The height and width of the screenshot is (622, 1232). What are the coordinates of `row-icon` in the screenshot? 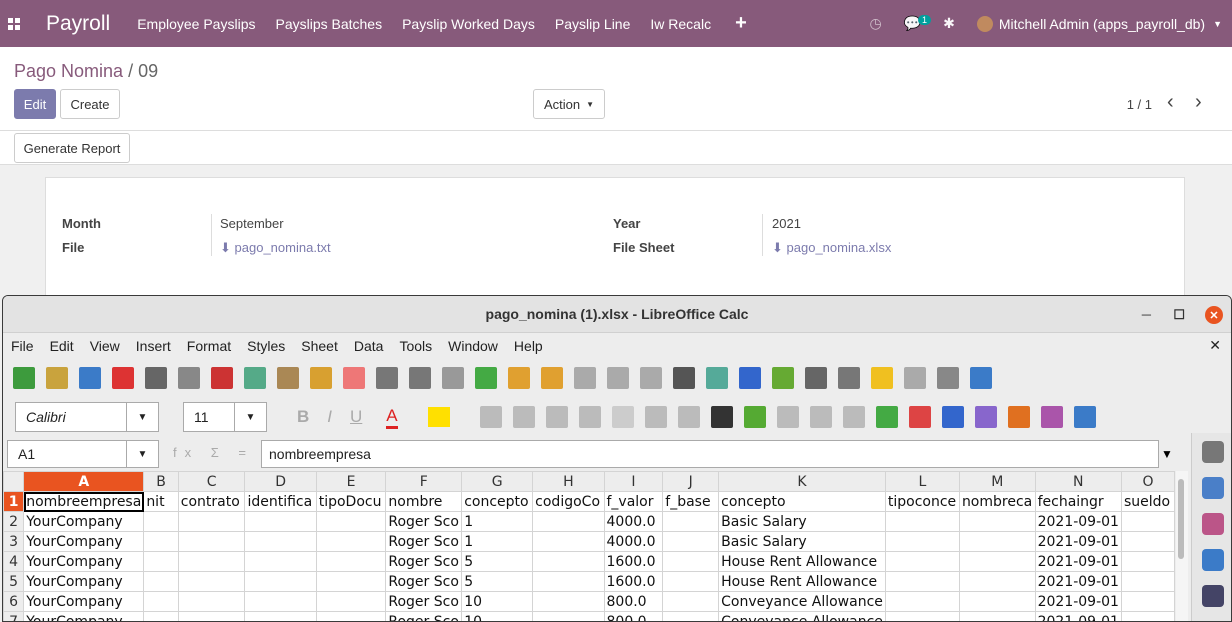 It's located at (519, 378).